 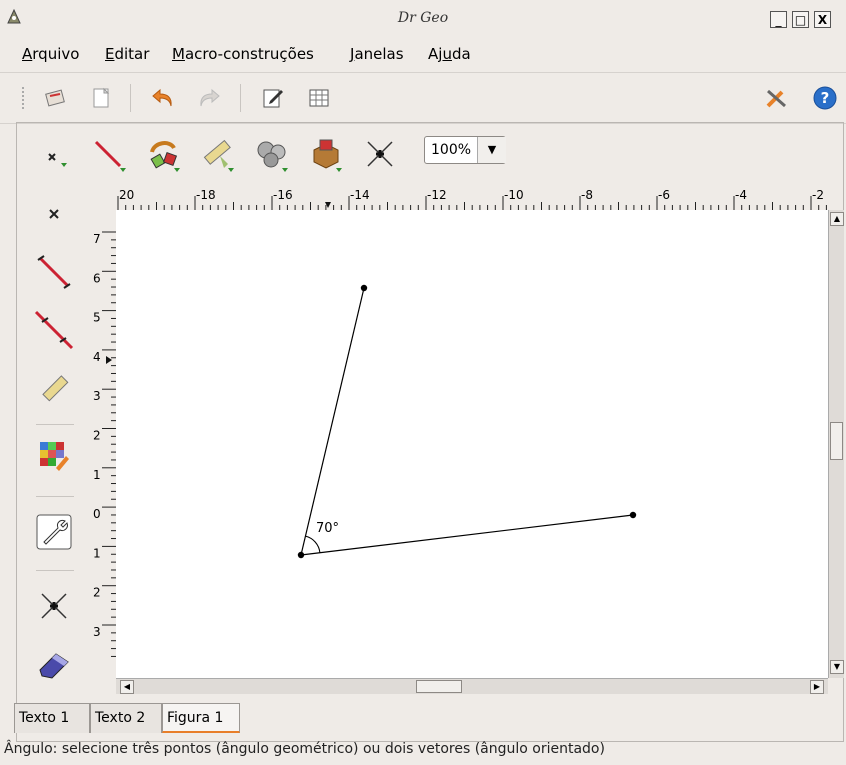 I want to click on title-bar: Dr Geo _ □ X, so click(x=423, y=19).